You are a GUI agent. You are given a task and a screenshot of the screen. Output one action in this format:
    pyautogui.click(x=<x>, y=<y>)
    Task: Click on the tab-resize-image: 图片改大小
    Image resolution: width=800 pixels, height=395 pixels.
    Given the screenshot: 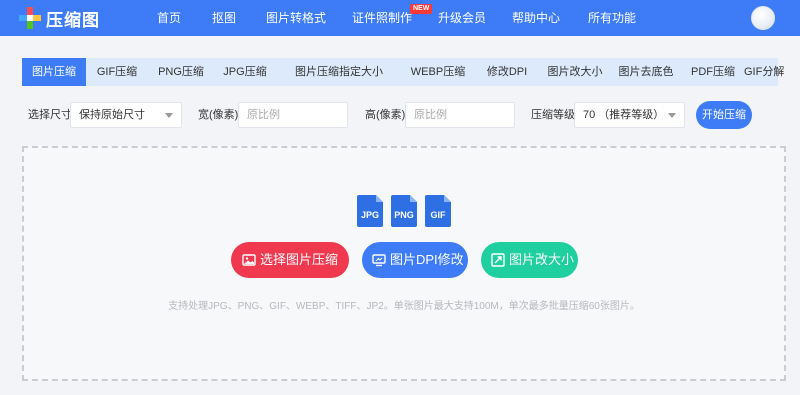 What is the action you would take?
    pyautogui.click(x=575, y=72)
    